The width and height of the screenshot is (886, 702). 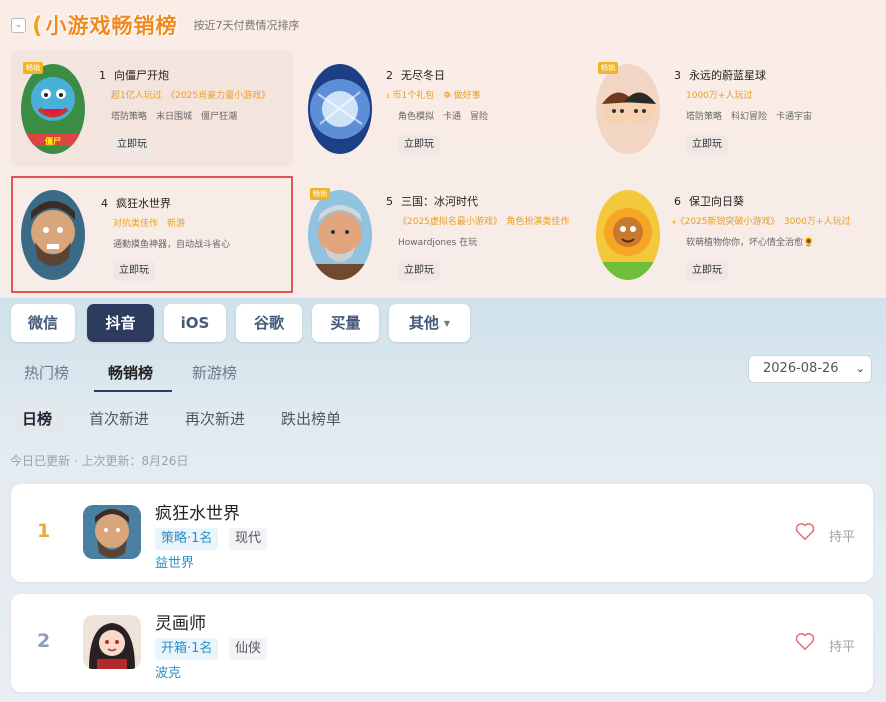 What do you see at coordinates (345, 323) in the screenshot?
I see `platform-tab-paid-ads: 买量` at bounding box center [345, 323].